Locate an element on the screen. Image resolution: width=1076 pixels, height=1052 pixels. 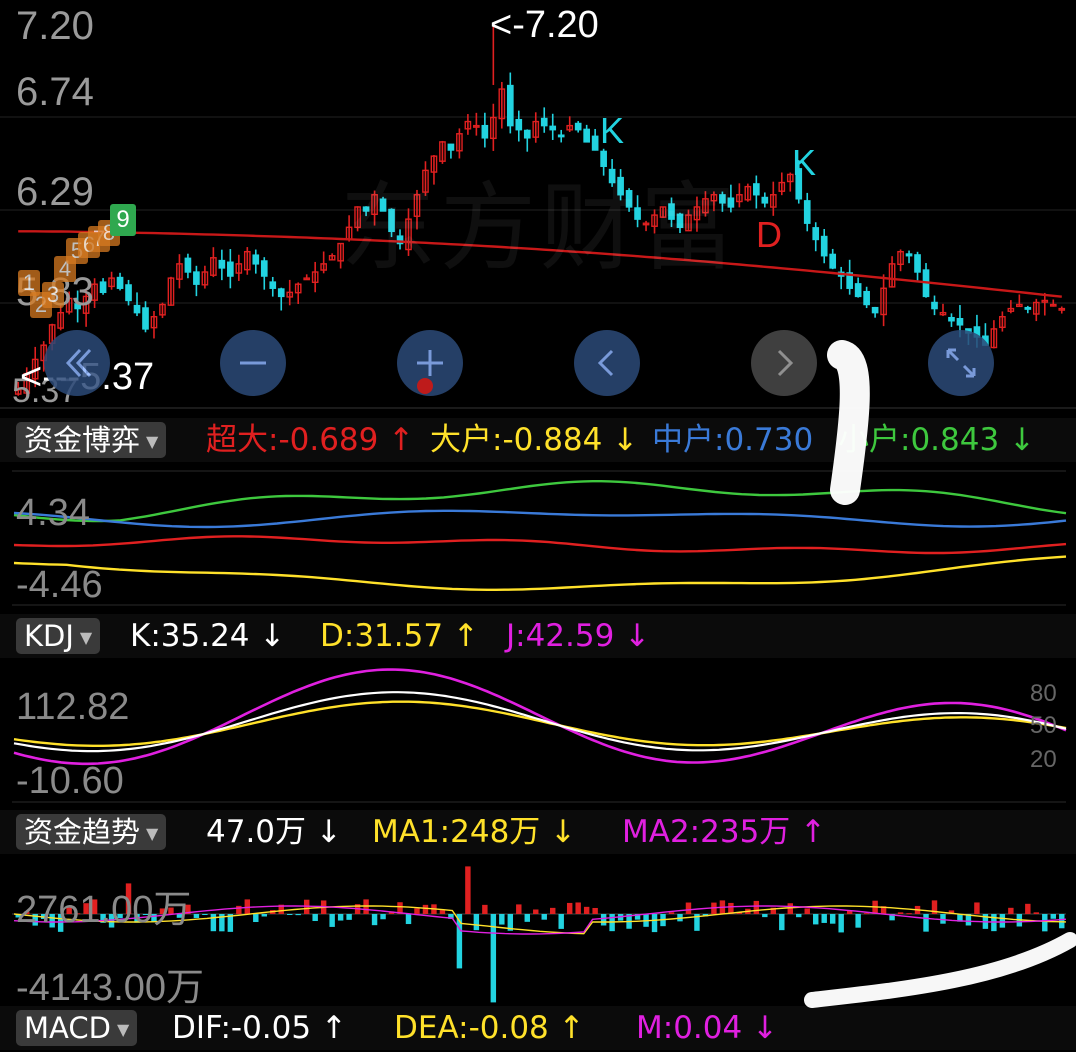
fund-trend-selector: 资金趋势 ▼ is located at coordinates (91, 832).